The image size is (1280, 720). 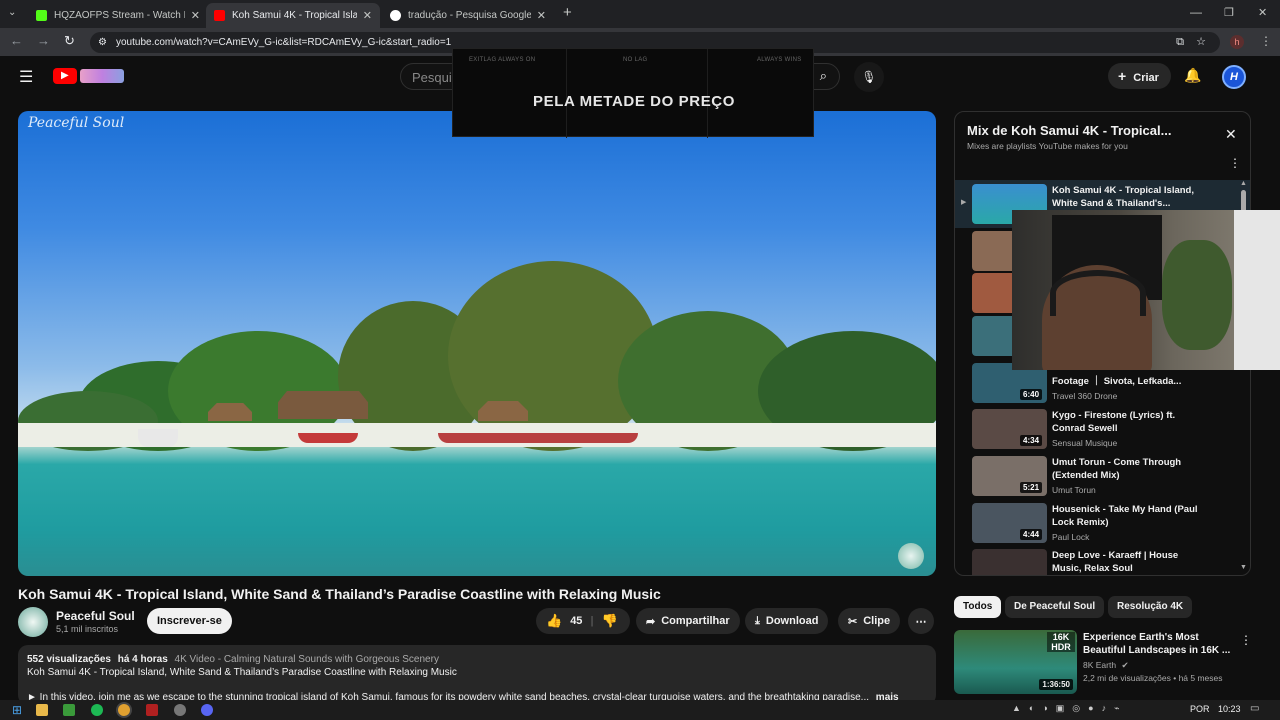 I want to click on bookmark-star-icon: ☆, so click(x=1201, y=42).